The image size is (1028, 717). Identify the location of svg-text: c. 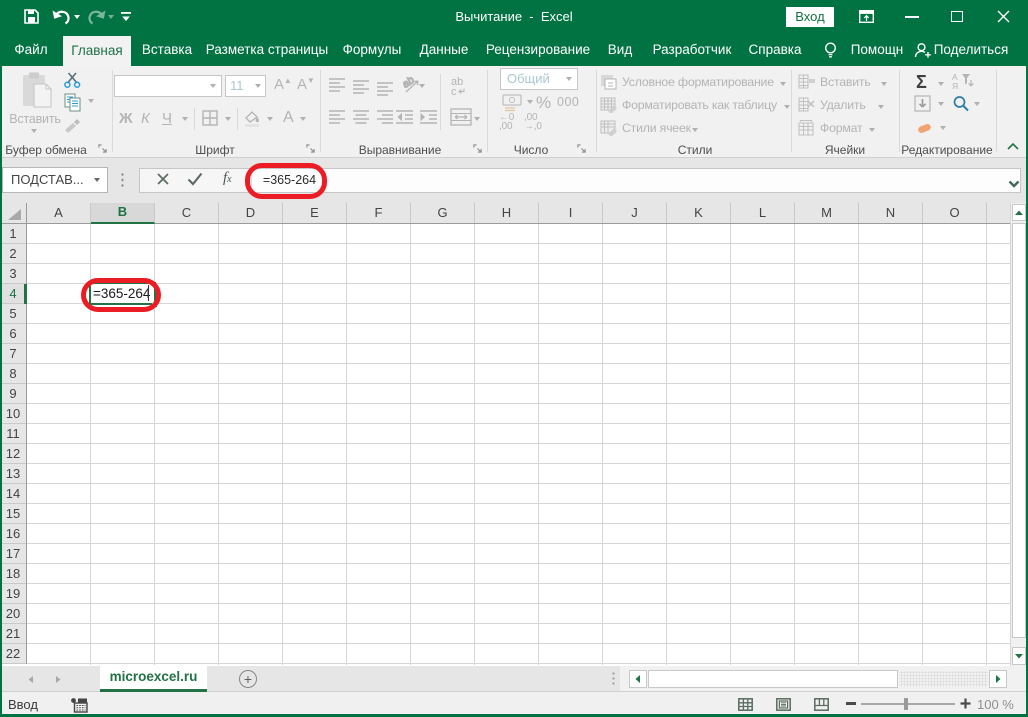
(454, 92).